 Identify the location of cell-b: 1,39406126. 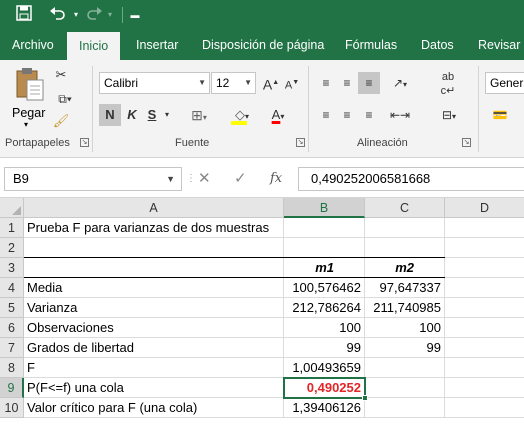
(324, 408).